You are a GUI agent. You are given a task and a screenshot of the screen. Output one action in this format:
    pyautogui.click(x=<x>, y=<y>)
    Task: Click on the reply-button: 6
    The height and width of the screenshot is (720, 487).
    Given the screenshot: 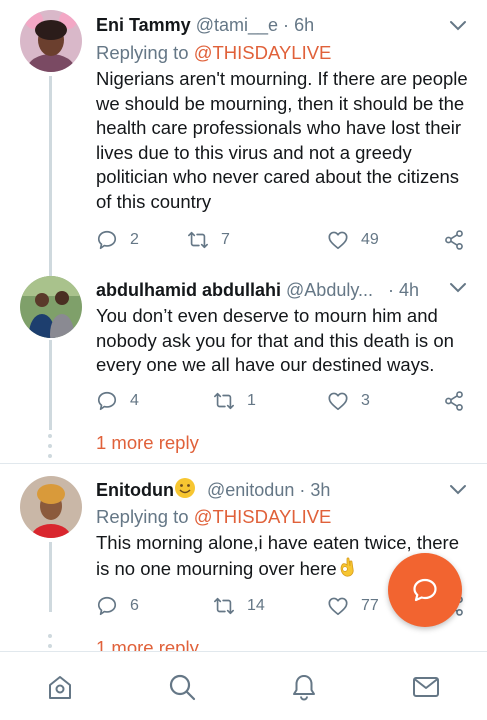 What is the action you would take?
    pyautogui.click(x=117, y=606)
    